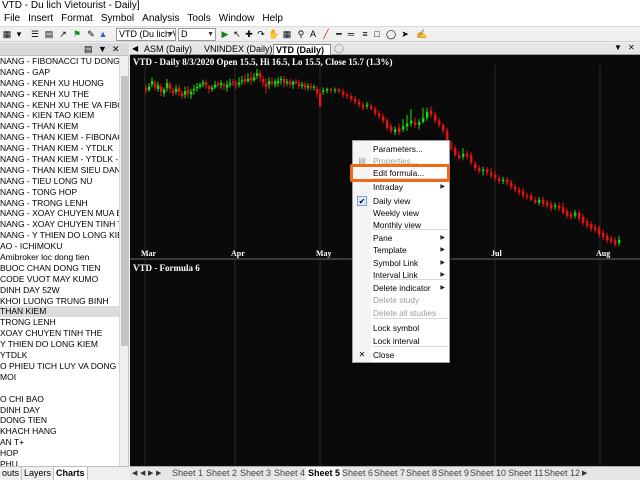 The width and height of the screenshot is (640, 480). Describe the element at coordinates (59, 442) in the screenshot. I see `formula-list-item: AN T+` at that location.